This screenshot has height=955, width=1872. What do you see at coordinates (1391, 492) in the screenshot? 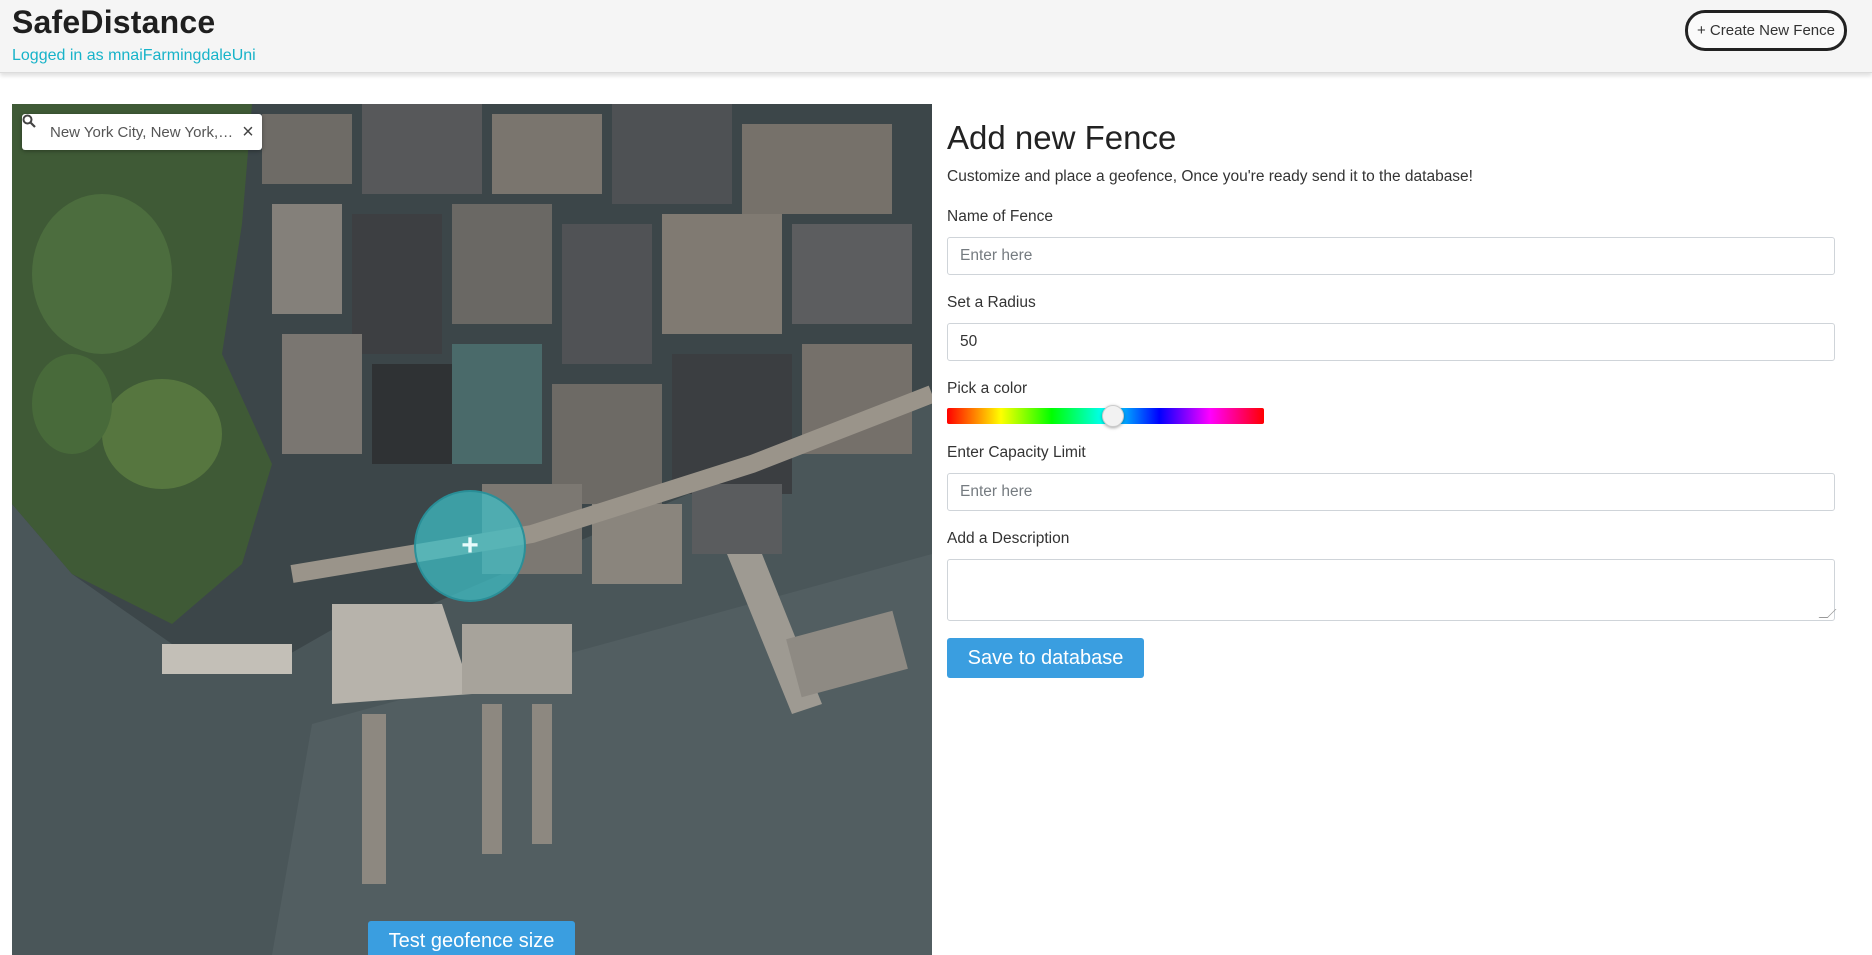
I see `capacity-input: Enter here` at bounding box center [1391, 492].